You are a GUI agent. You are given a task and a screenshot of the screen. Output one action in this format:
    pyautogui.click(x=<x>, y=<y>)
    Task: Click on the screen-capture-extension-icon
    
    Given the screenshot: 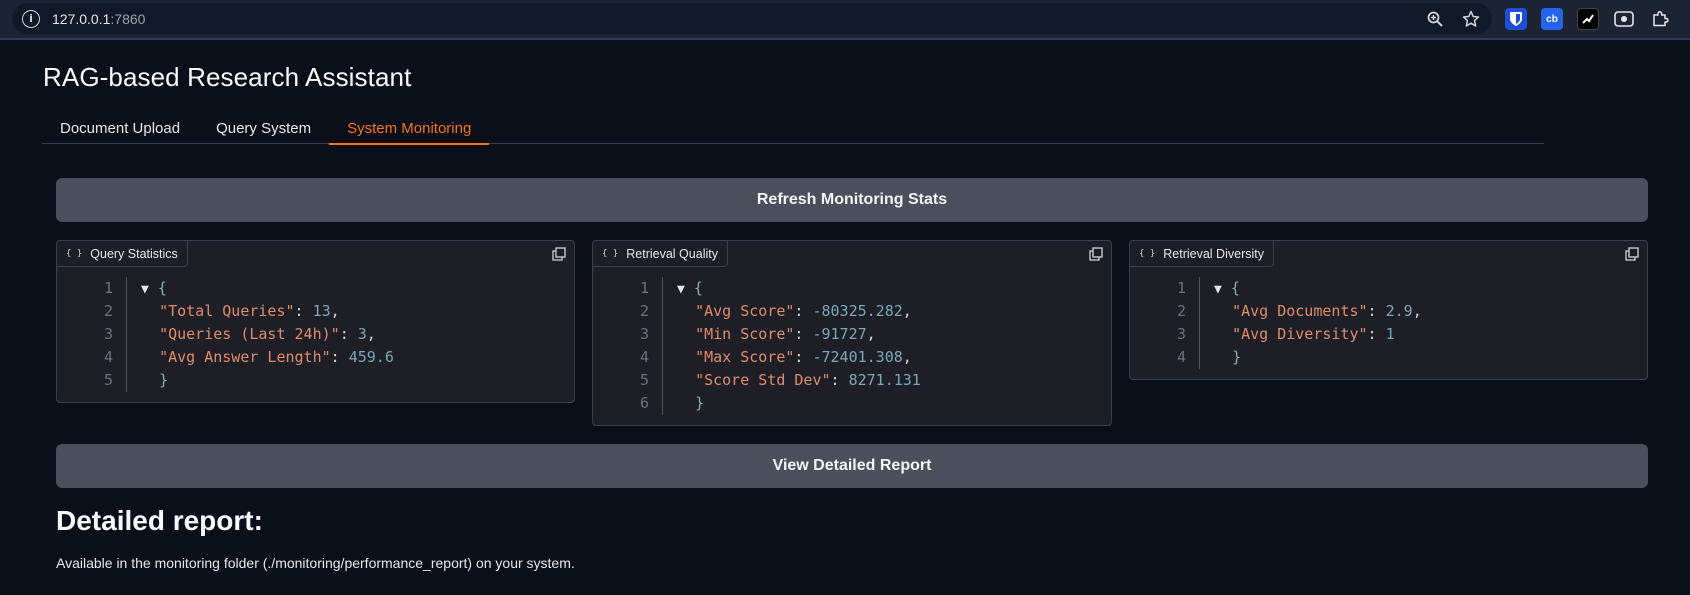 What is the action you would take?
    pyautogui.click(x=1624, y=19)
    